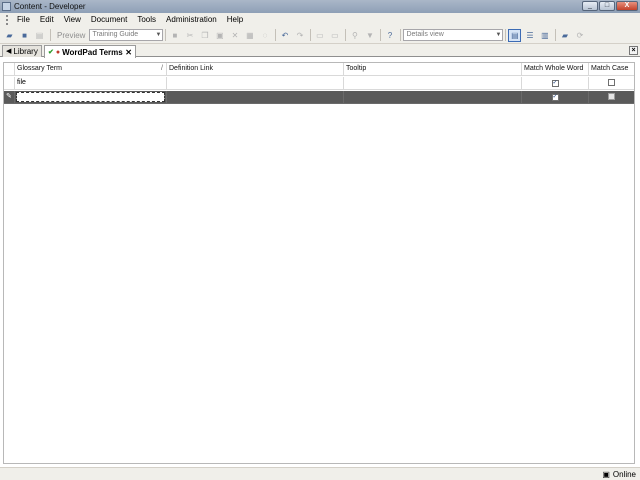 This screenshot has height=480, width=640. Describe the element at coordinates (115, 34) in the screenshot. I see `training-guide-value: Training Guide` at that location.